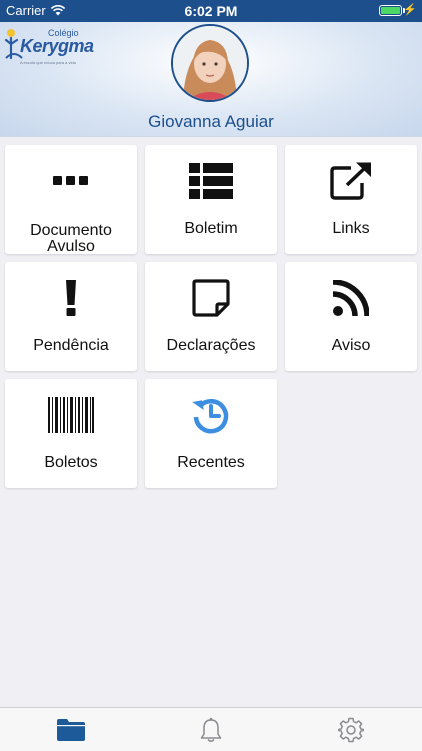  Describe the element at coordinates (71, 238) in the screenshot. I see `tile-label: Documento Avulso` at that location.